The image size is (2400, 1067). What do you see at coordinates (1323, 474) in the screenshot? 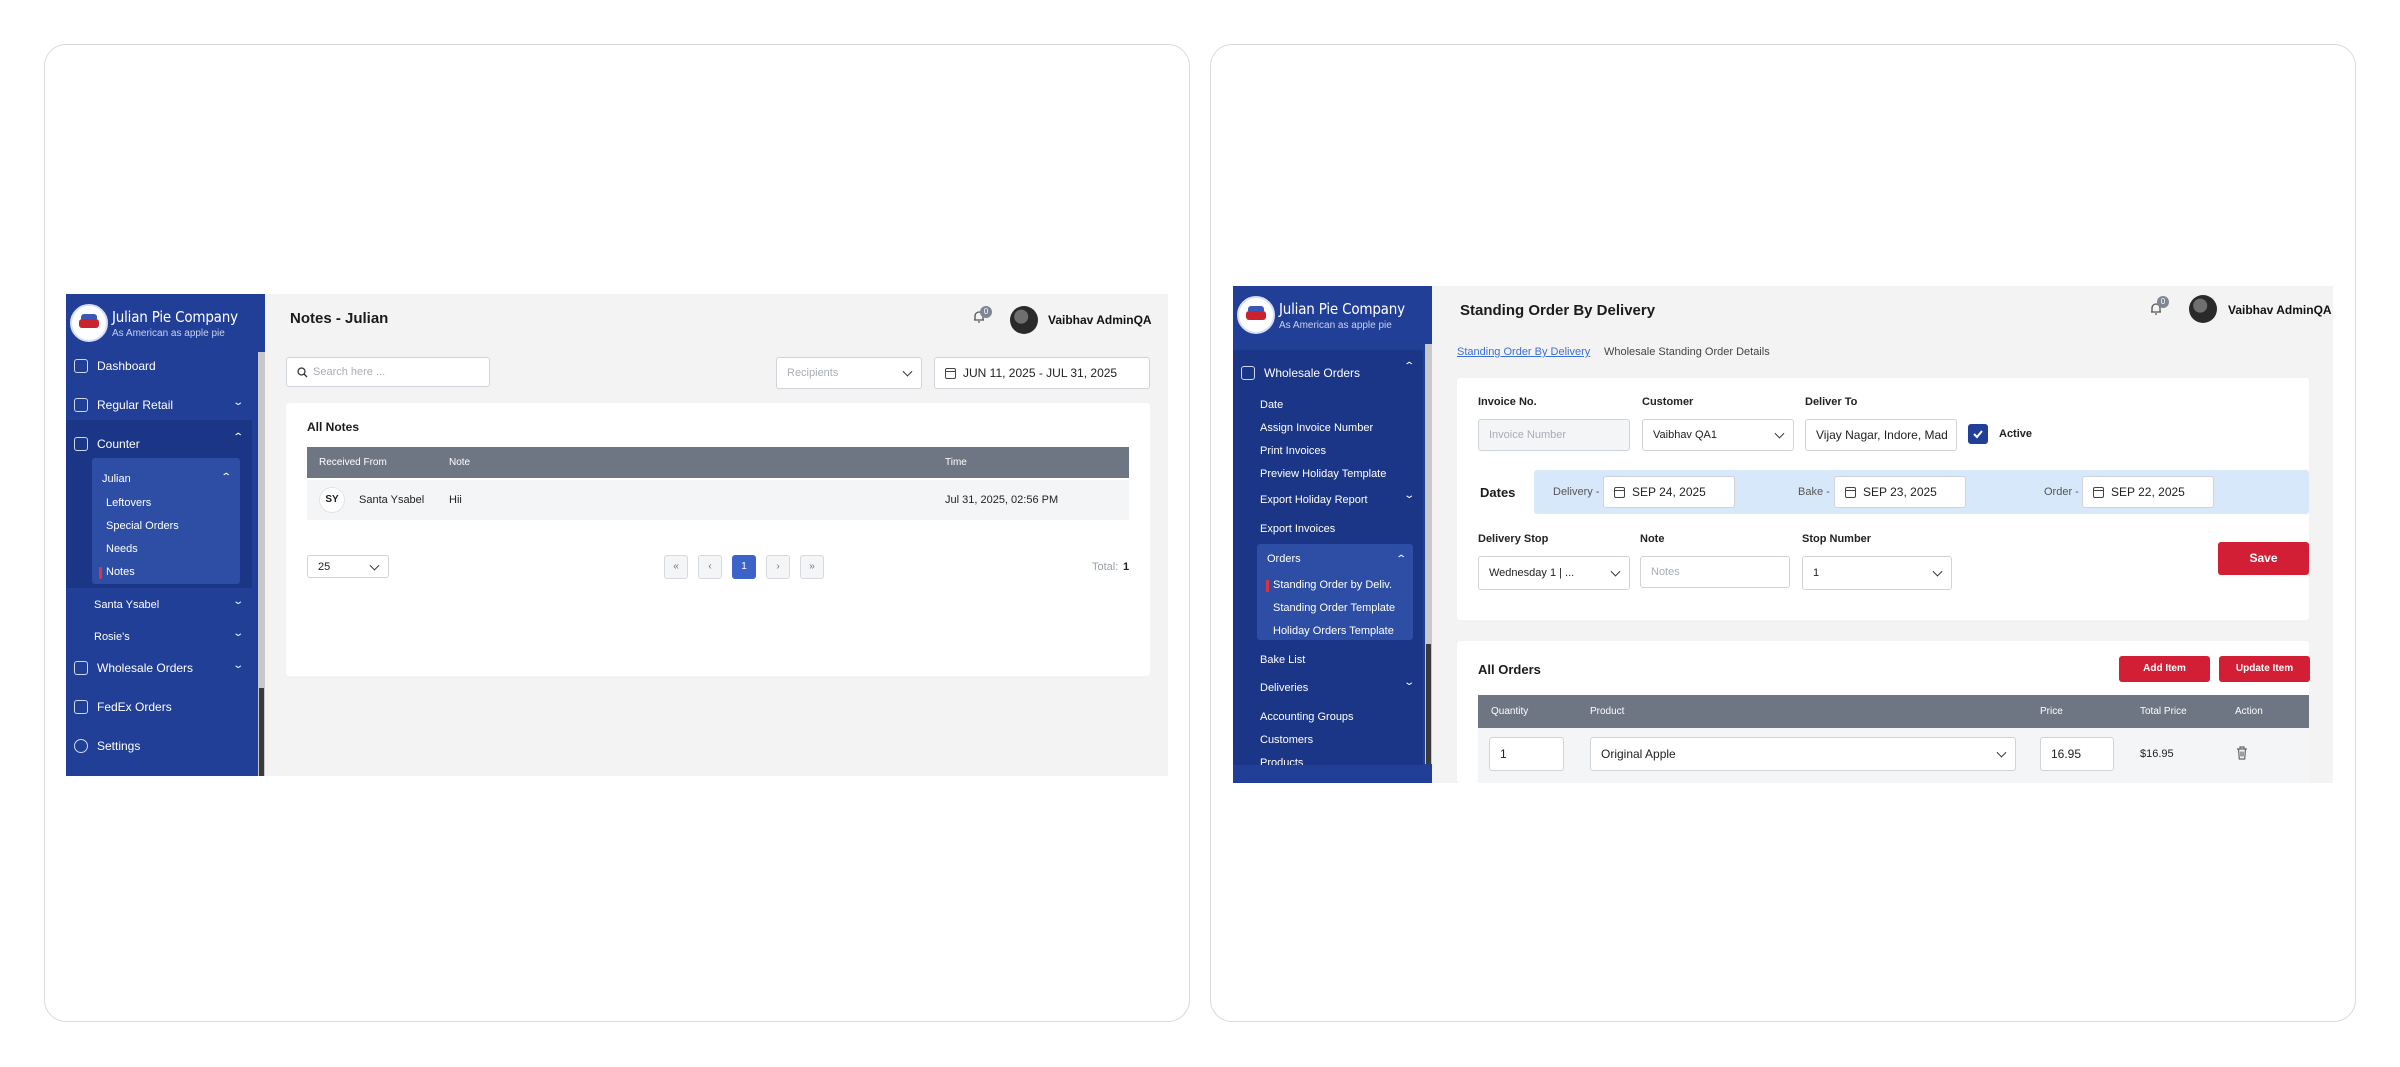
I see `sidebar-item-preview-holiday-template: Preview Holiday Template` at bounding box center [1323, 474].